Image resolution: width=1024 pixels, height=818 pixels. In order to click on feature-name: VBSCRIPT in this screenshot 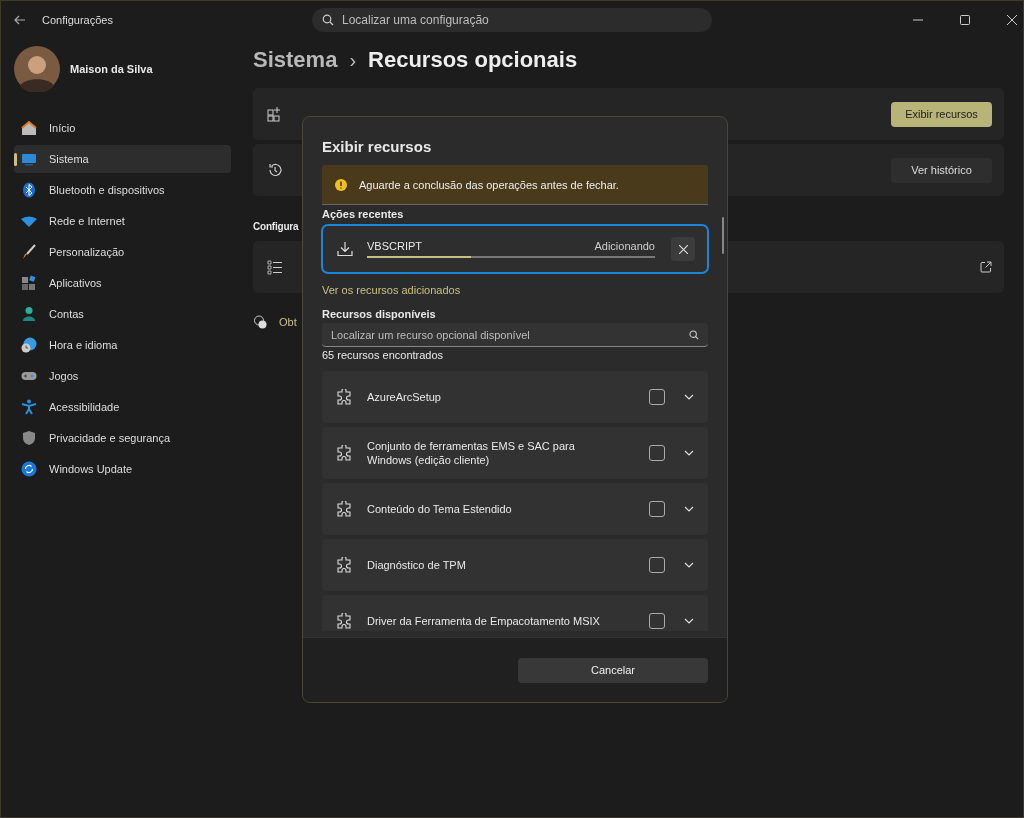, I will do `click(394, 246)`.